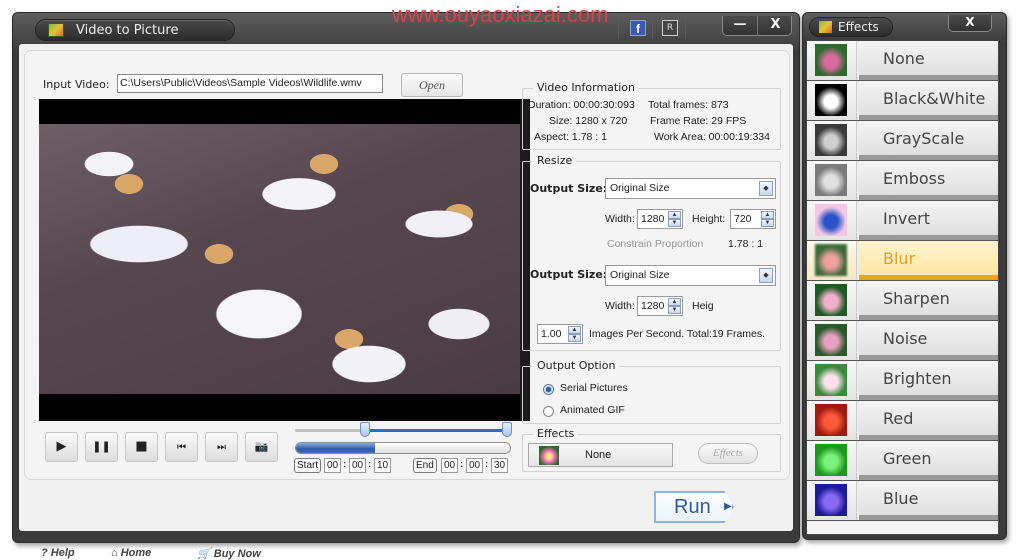 The height and width of the screenshot is (560, 1017). I want to click on start-time-button: Start, so click(308, 465).